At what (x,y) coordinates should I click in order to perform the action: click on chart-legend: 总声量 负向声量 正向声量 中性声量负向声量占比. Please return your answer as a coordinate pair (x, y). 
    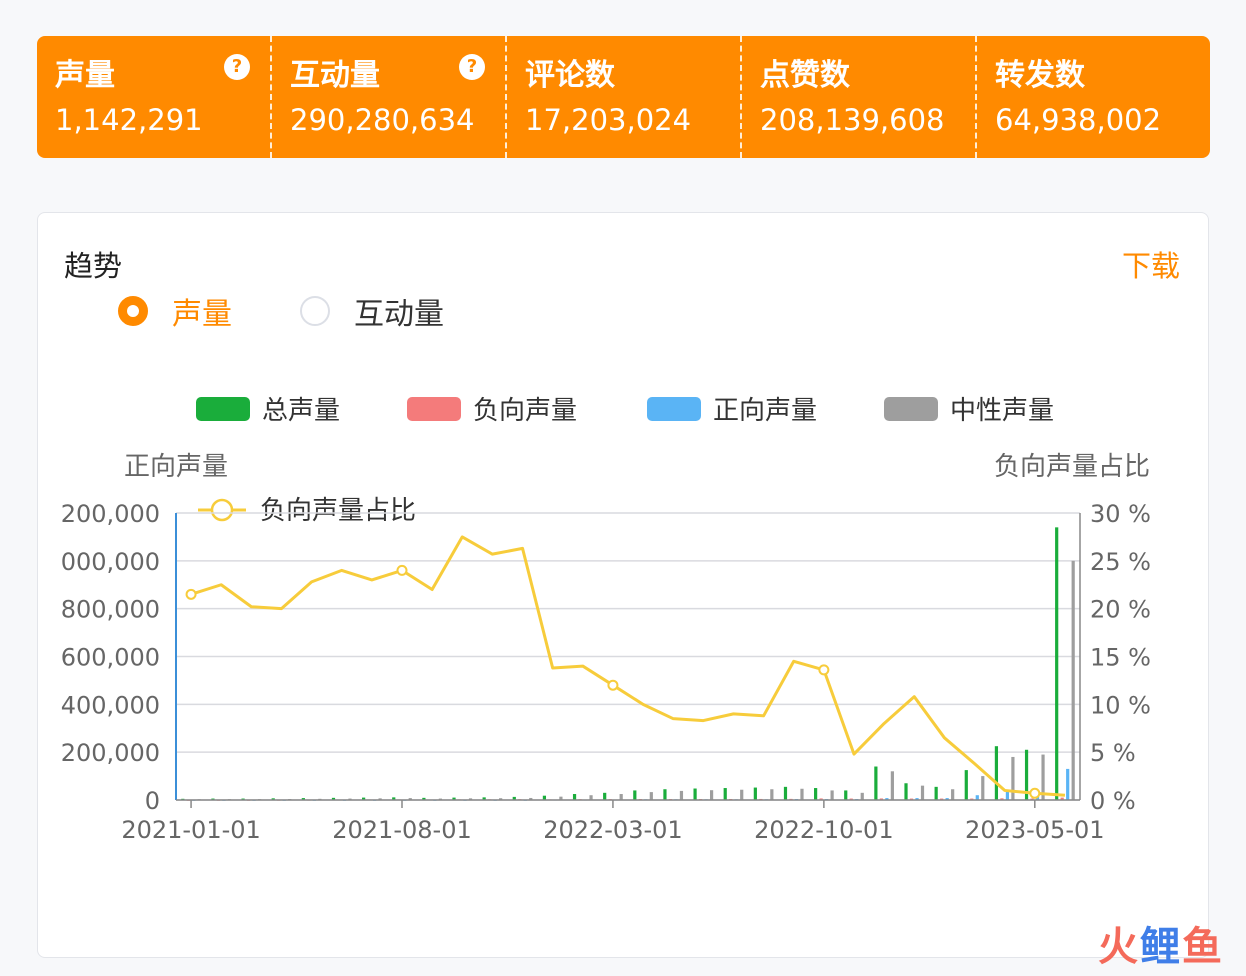
    Looking at the image, I should click on (625, 461).